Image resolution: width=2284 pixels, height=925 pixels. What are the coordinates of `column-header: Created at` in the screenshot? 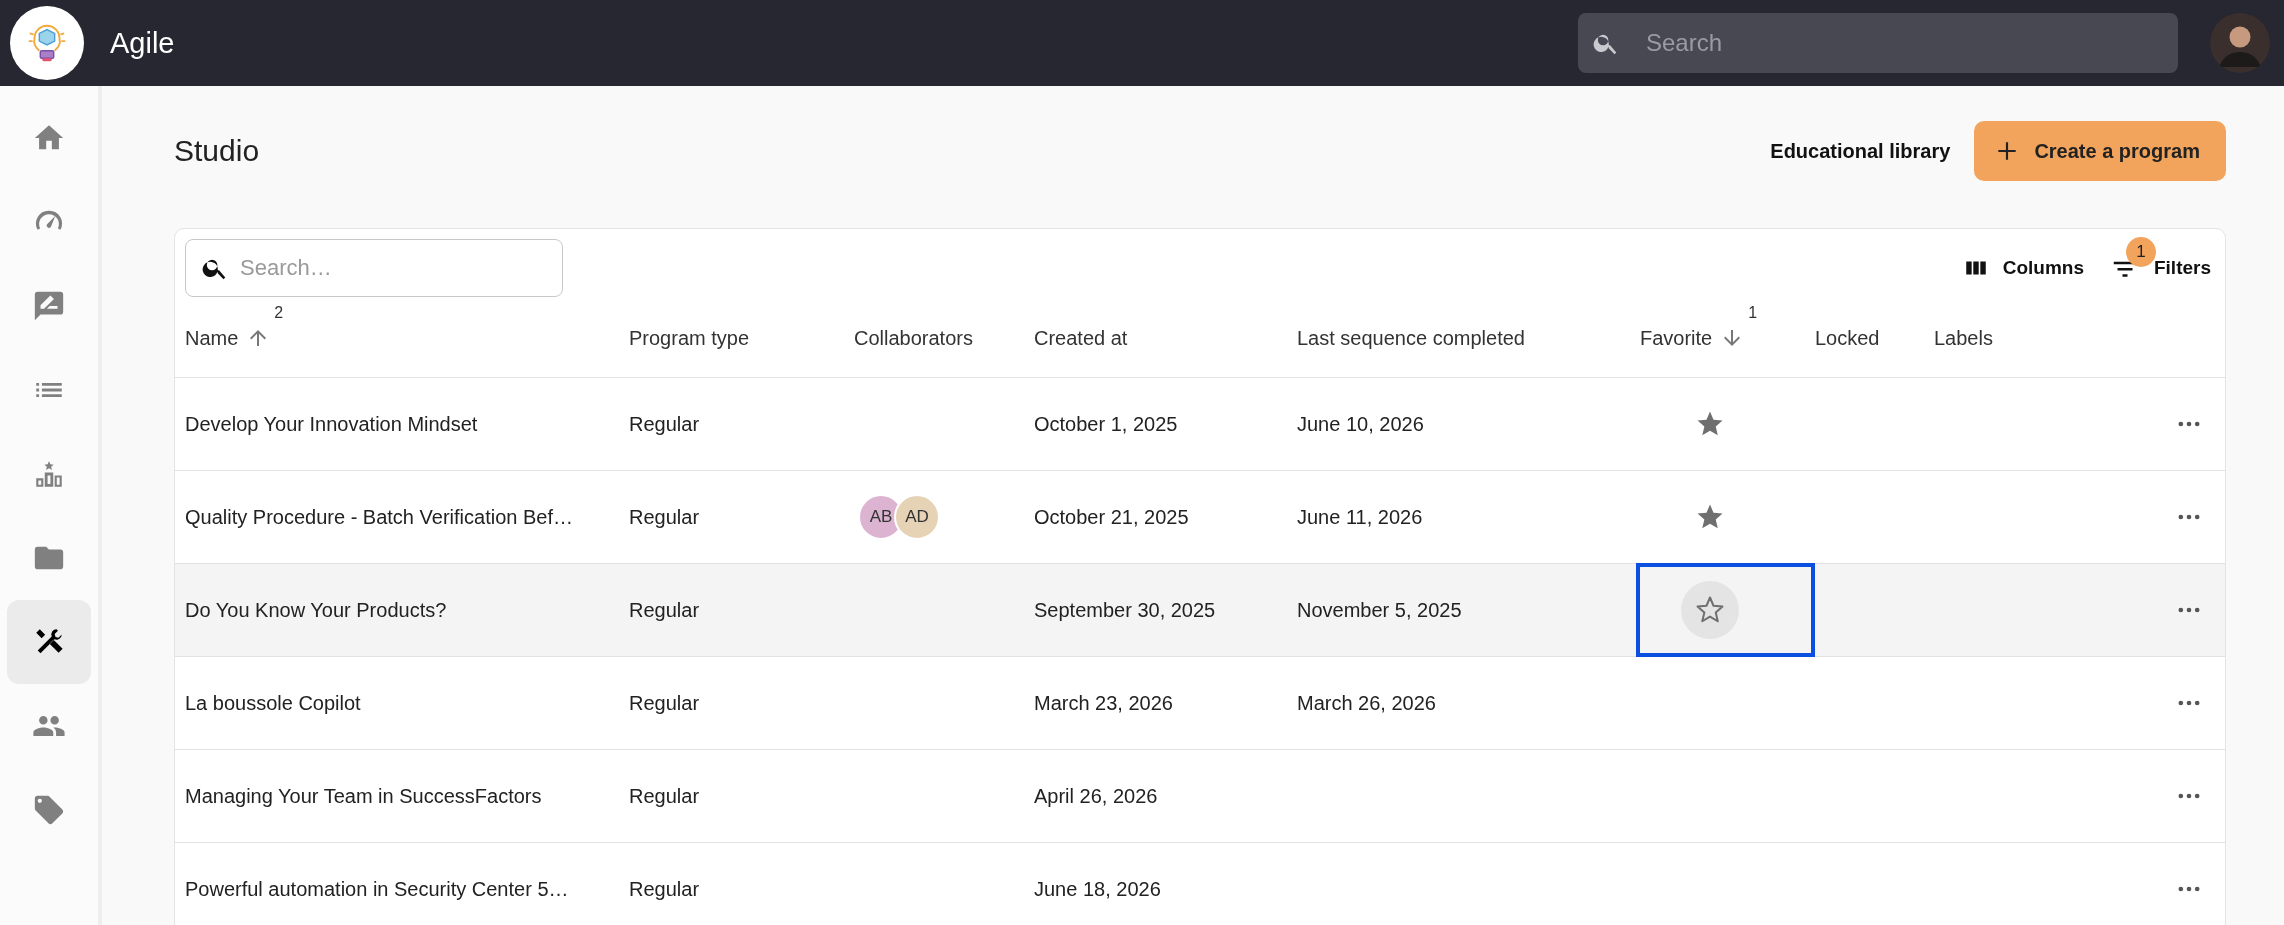 It's located at (1081, 338).